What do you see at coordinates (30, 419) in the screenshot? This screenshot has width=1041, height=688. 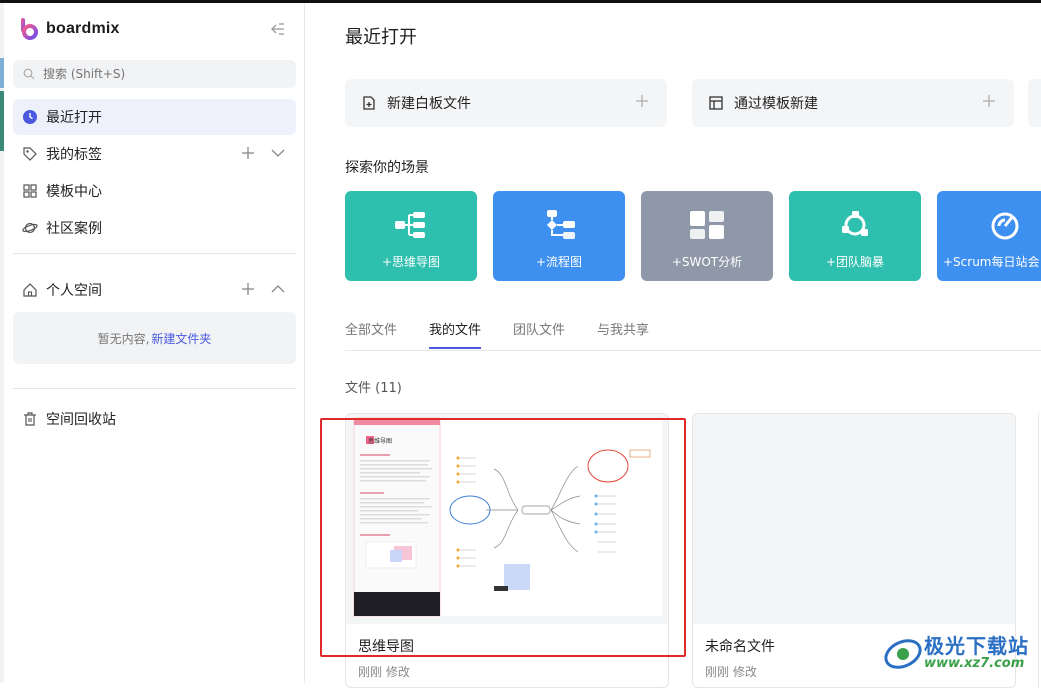 I see `trash-icon` at bounding box center [30, 419].